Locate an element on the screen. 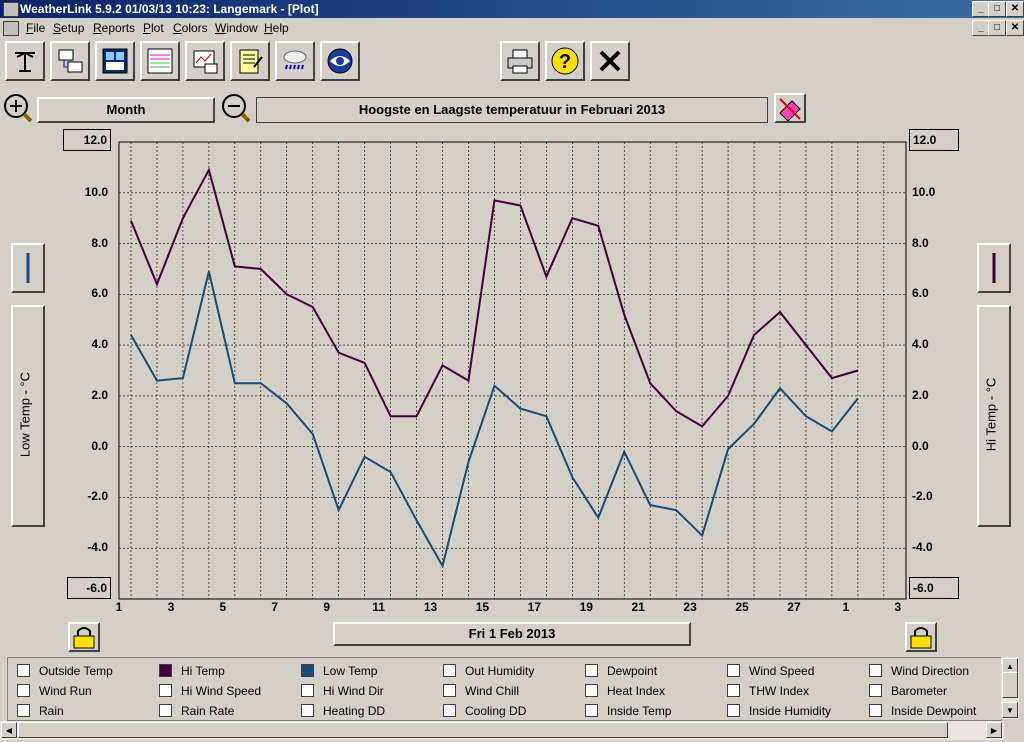 This screenshot has width=1024, height=742. legend-label: Inside Temp is located at coordinates (639, 711).